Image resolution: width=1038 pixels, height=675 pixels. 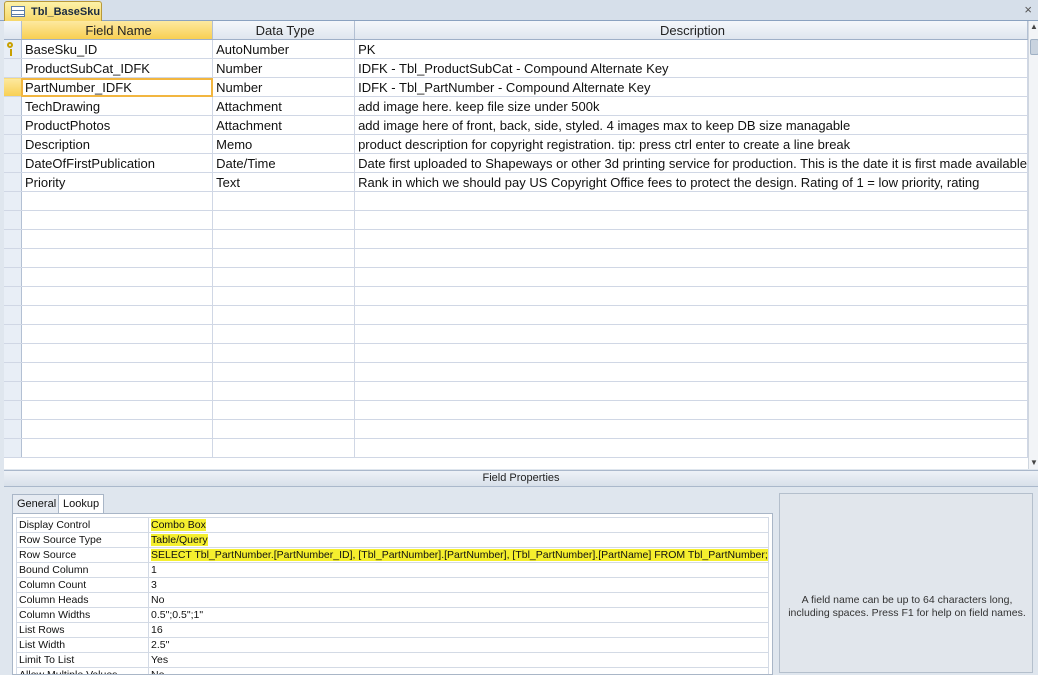 I want to click on field-name-cell: DateOfFirstPublication, so click(x=116, y=163).